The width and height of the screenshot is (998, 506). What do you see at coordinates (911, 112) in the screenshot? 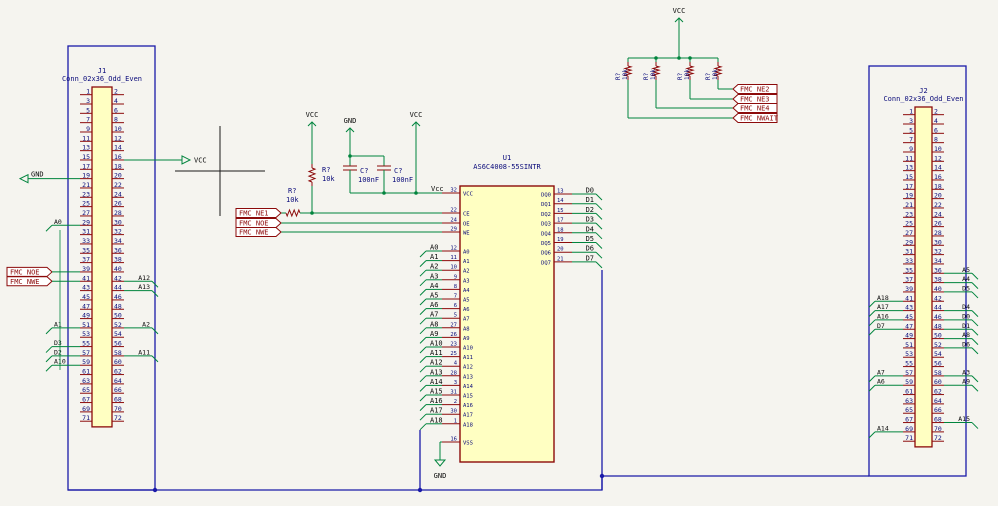
I see `pin-number: 1` at bounding box center [911, 112].